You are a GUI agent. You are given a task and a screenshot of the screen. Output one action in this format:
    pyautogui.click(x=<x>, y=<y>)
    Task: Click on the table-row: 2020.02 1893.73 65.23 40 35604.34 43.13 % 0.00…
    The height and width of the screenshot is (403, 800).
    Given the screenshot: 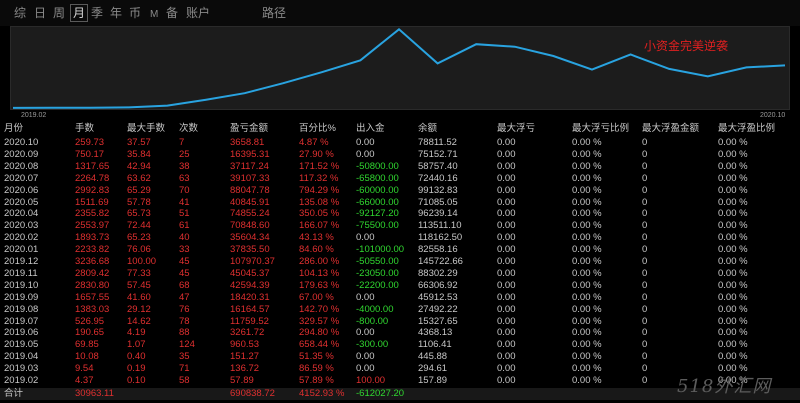 What is the action you would take?
    pyautogui.click(x=400, y=238)
    